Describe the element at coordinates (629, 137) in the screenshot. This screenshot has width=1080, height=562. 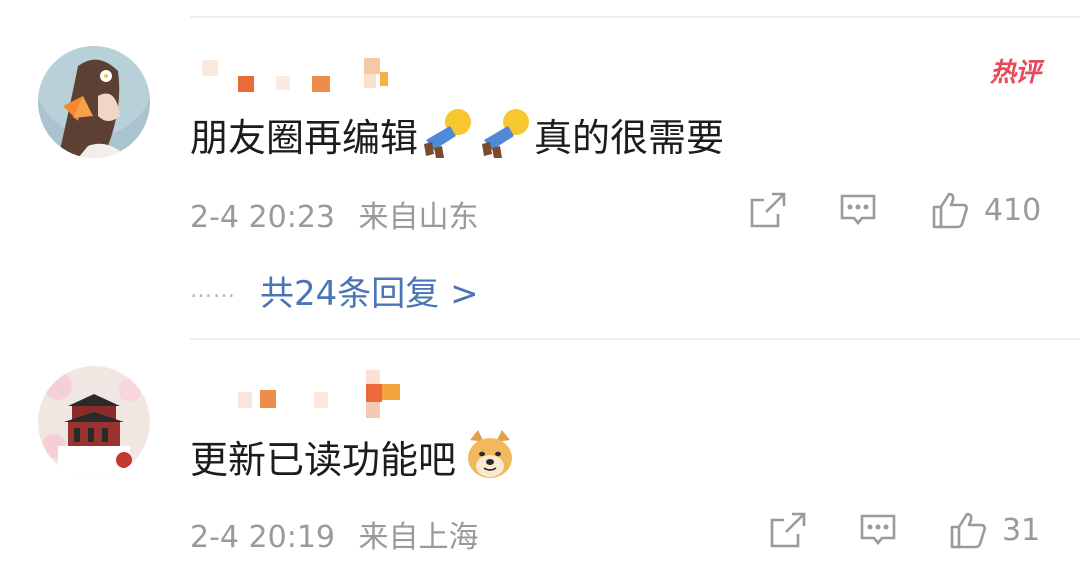
I see `comment-text-part: 真的很需要` at that location.